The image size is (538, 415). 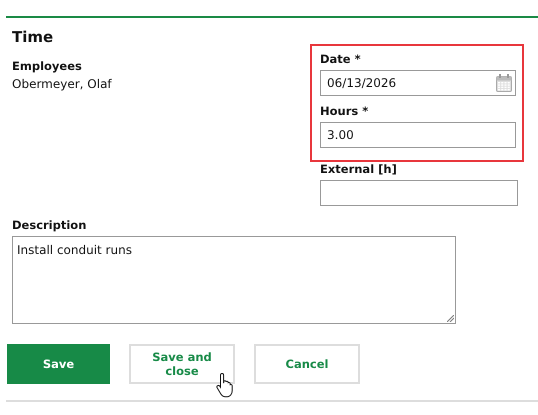 What do you see at coordinates (307, 364) in the screenshot?
I see `action-button: Cancel` at bounding box center [307, 364].